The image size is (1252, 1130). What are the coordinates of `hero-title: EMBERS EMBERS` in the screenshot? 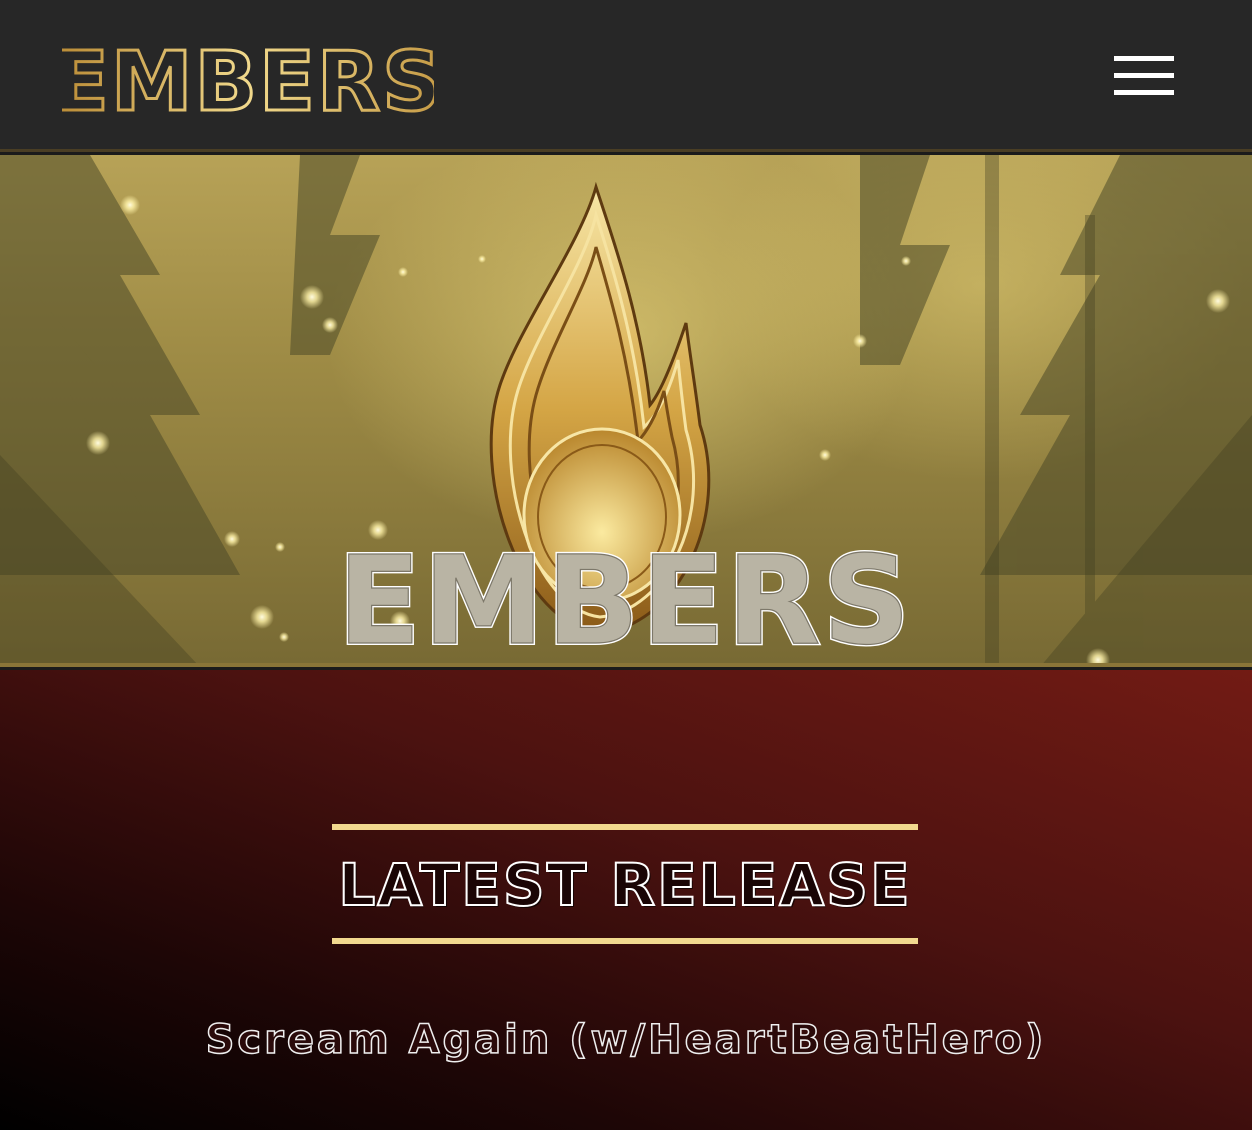 It's located at (625, 595).